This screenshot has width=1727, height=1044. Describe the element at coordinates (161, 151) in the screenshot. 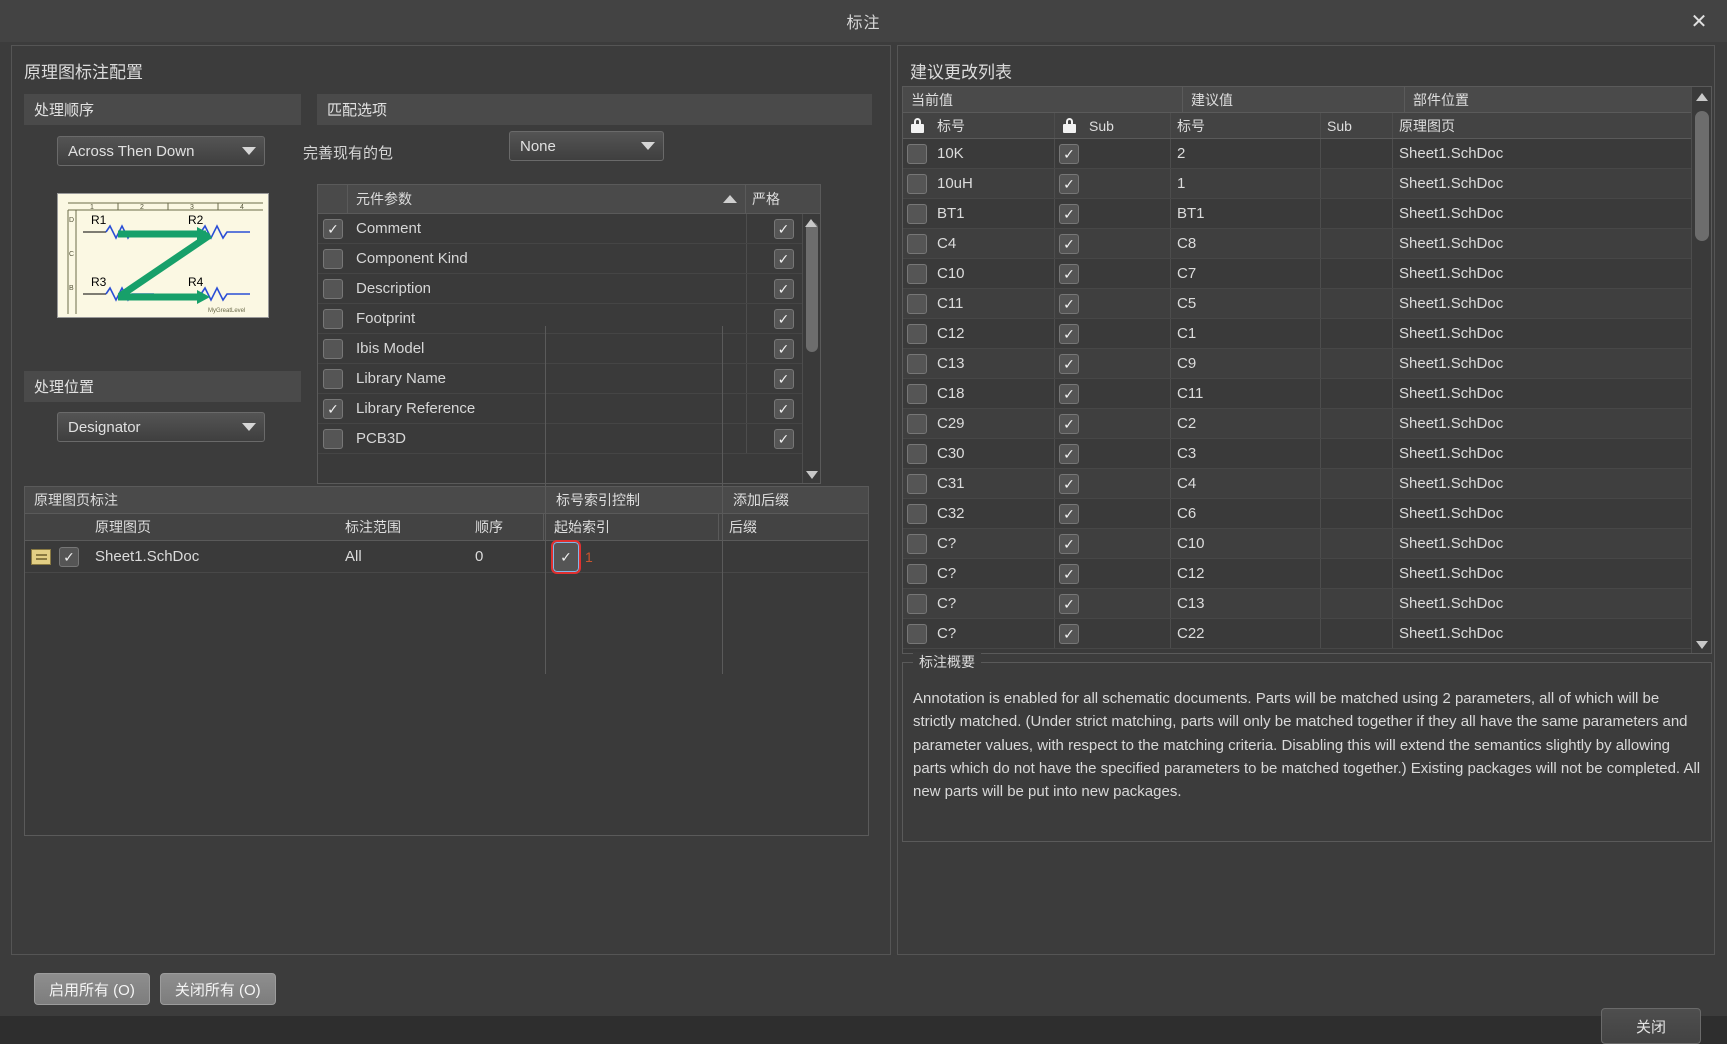

I see `process-order-dropdown: Across Then Down` at that location.